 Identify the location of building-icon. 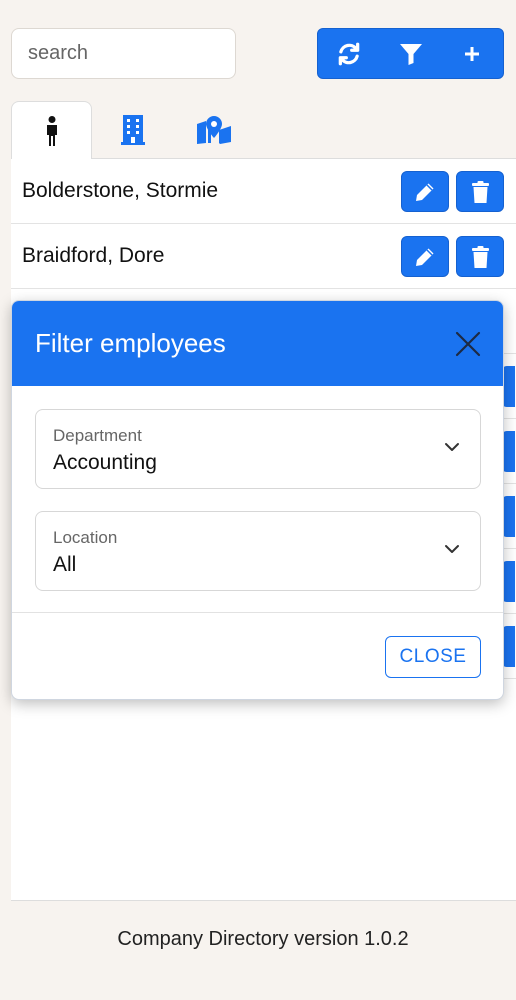
(132, 130).